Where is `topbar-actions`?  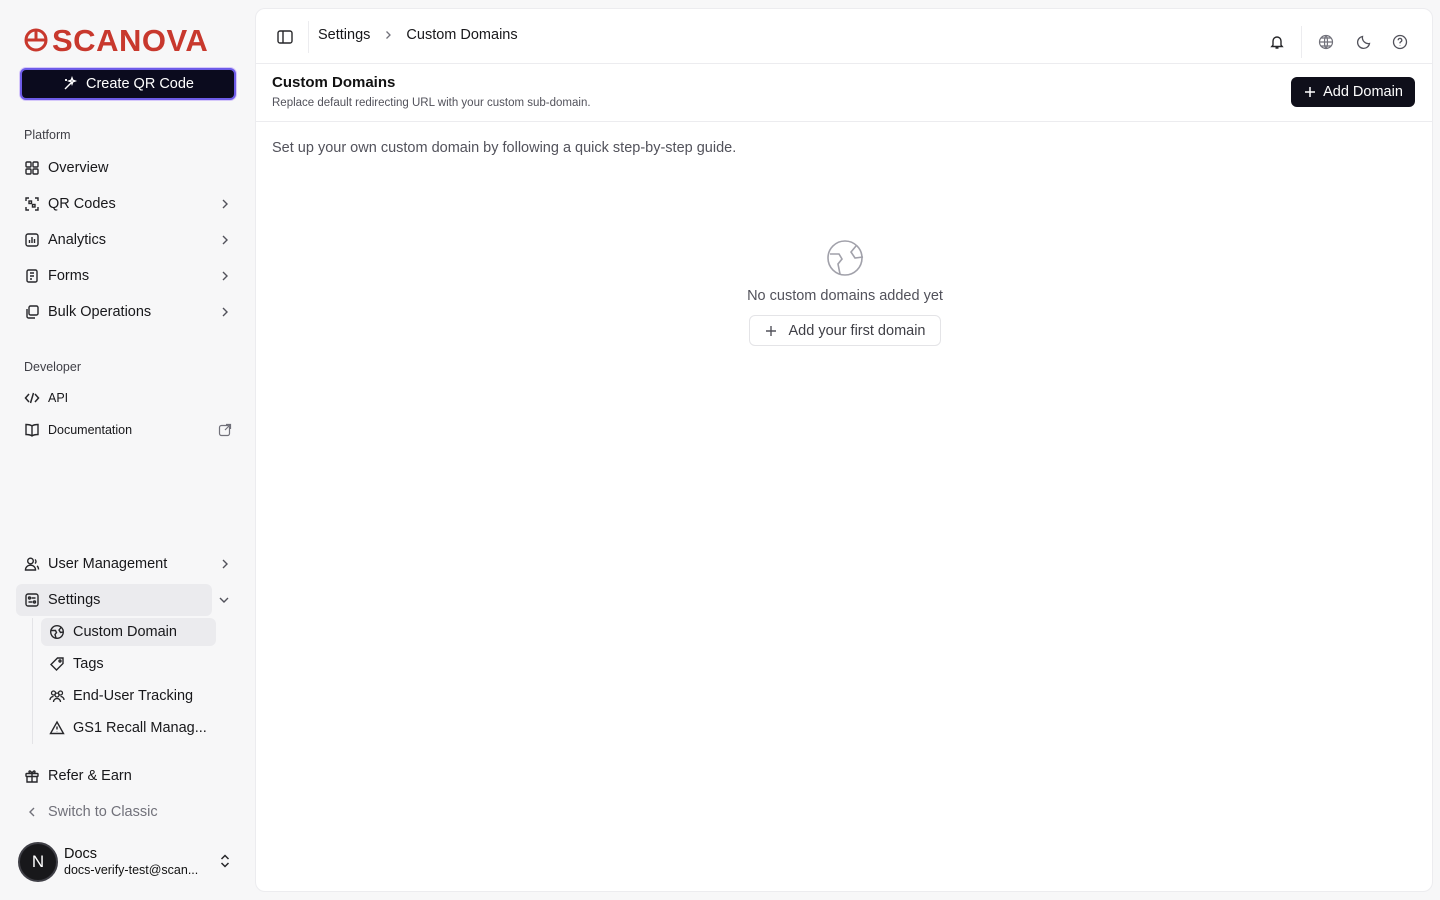
topbar-actions is located at coordinates (1338, 42).